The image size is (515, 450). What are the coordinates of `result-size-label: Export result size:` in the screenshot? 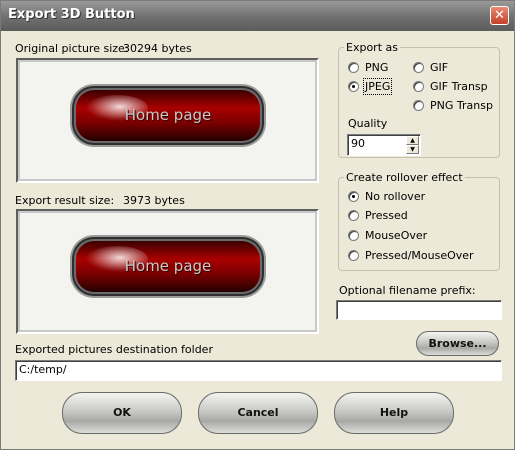 It's located at (65, 200).